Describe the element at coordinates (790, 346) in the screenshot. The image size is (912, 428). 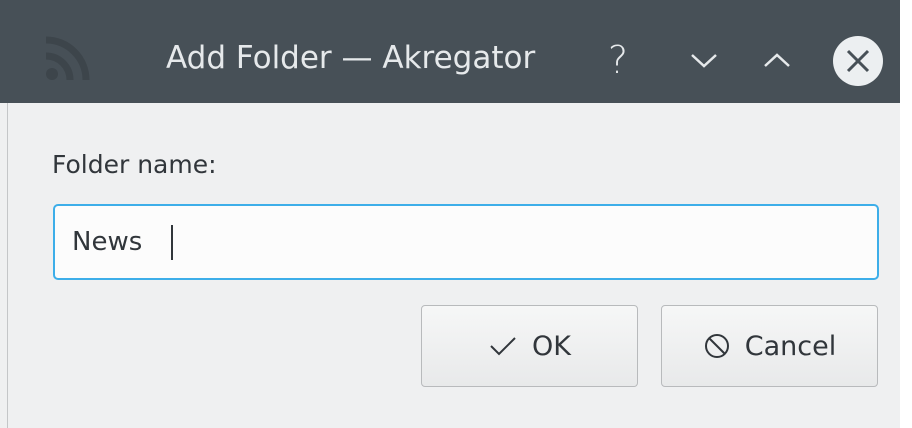
I see `cancel-button-label: Cancel` at that location.